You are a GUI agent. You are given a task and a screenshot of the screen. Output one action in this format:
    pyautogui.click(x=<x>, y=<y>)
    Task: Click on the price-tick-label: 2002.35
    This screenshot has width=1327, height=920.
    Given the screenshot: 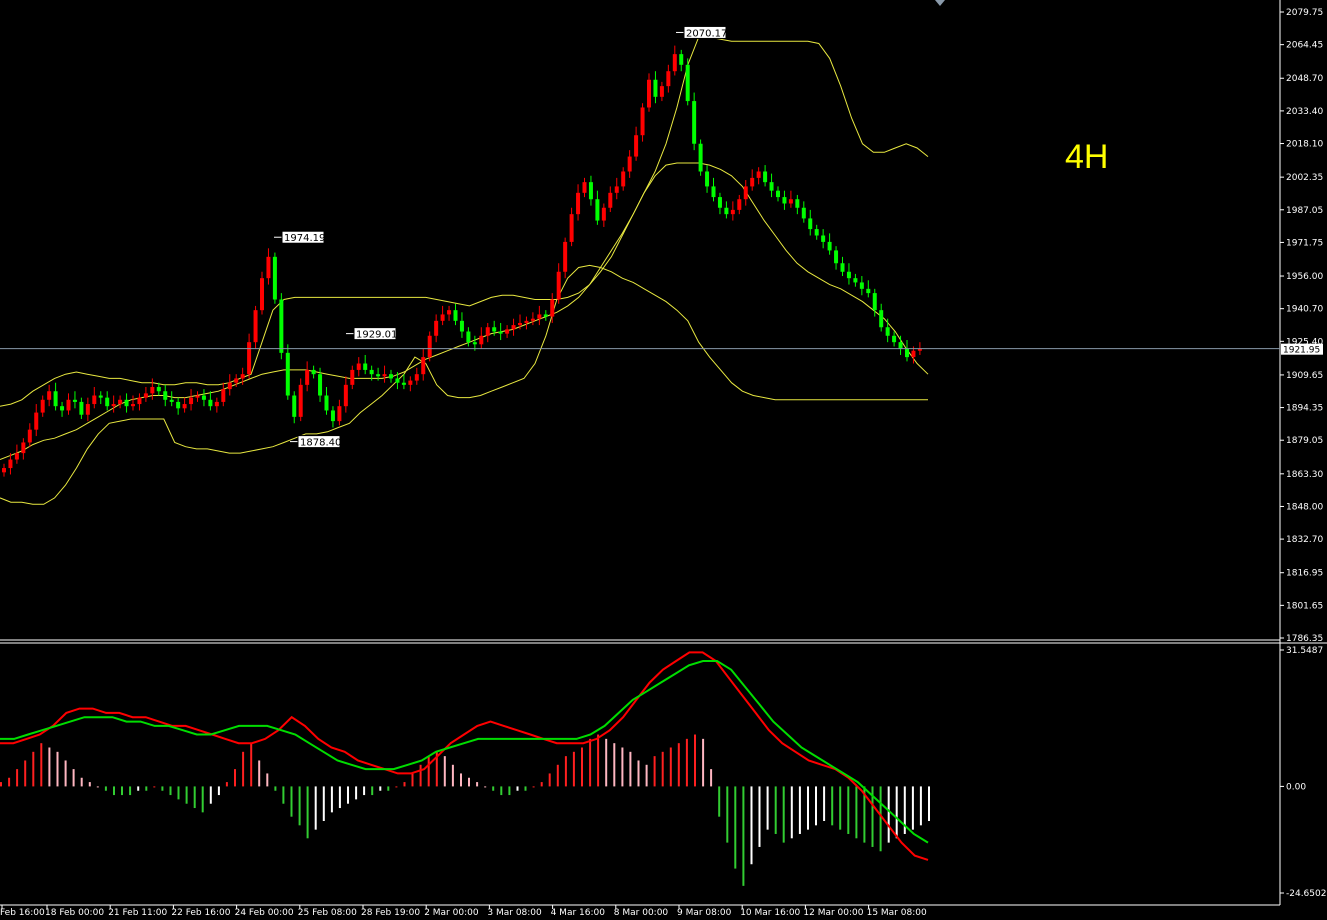 What is the action you would take?
    pyautogui.click(x=1304, y=178)
    